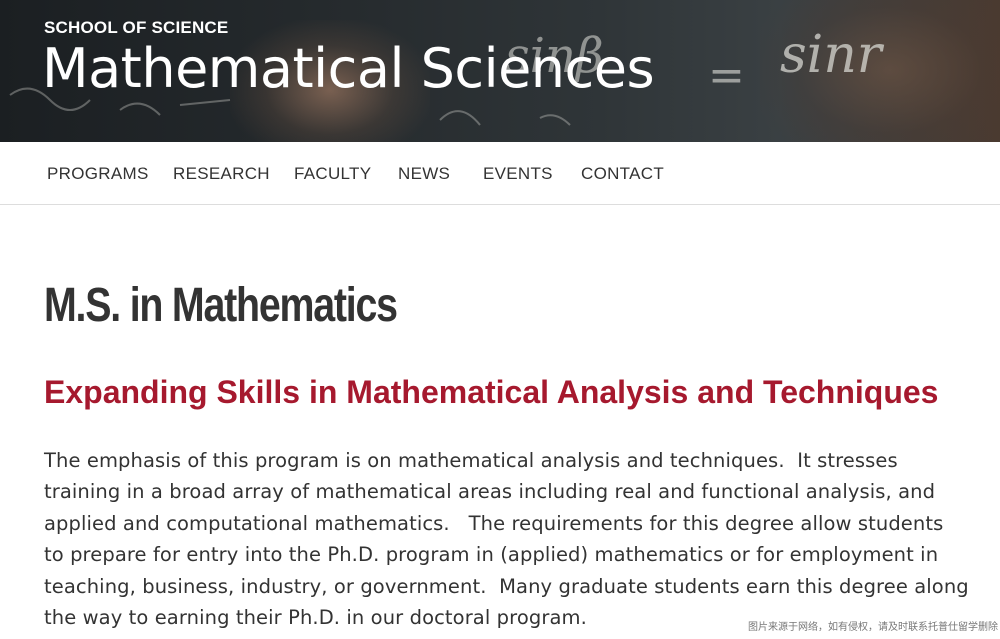 This screenshot has height=639, width=1000. Describe the element at coordinates (726, 75) in the screenshot. I see `chalk-equals-text: =` at that location.